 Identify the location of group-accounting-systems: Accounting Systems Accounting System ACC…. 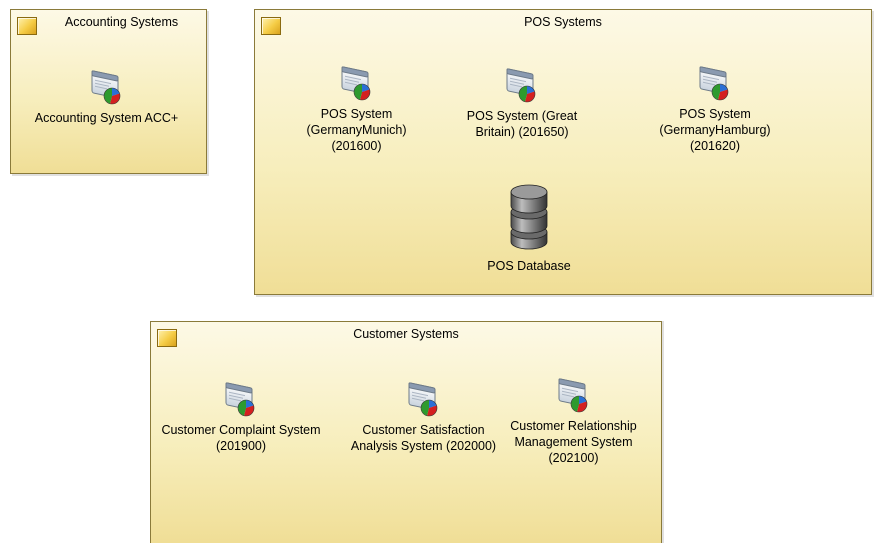
(108, 91).